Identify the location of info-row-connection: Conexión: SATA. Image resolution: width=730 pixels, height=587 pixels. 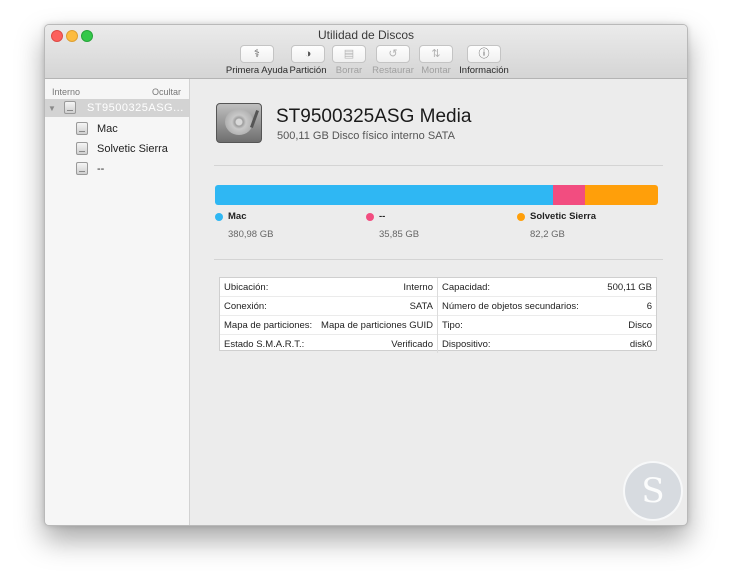
(328, 306).